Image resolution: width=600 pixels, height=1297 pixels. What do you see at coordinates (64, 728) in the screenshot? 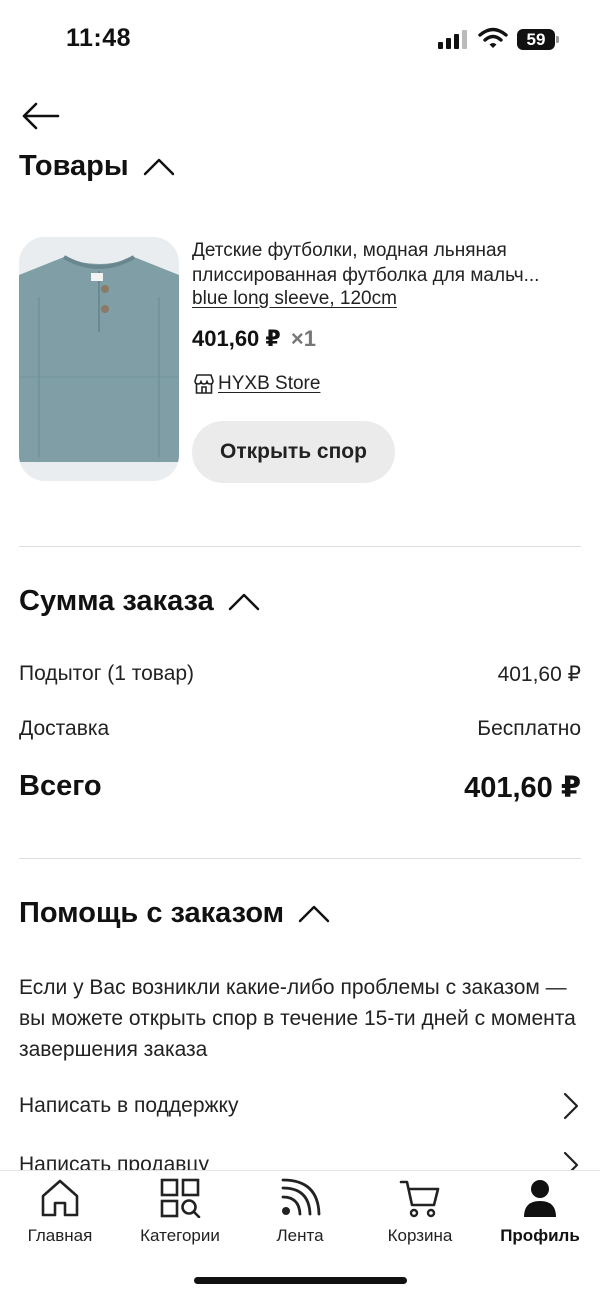
I see `delivery-label: Доставка` at bounding box center [64, 728].